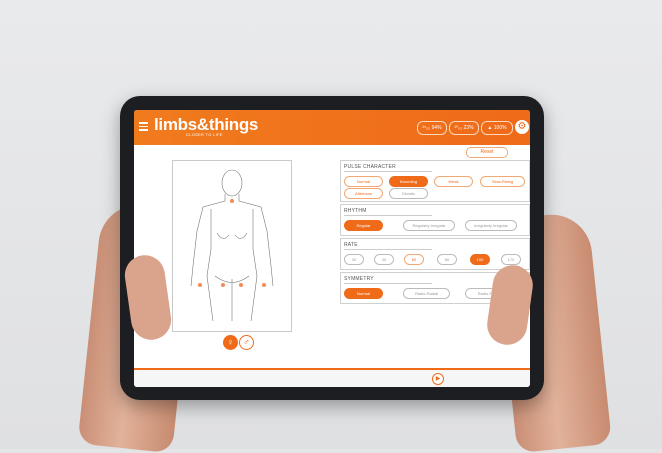 Image resolution: width=662 pixels, height=453 pixels. Describe the element at coordinates (408, 193) in the screenshot. I see `option-dicrotic: Dicrotic` at that location.